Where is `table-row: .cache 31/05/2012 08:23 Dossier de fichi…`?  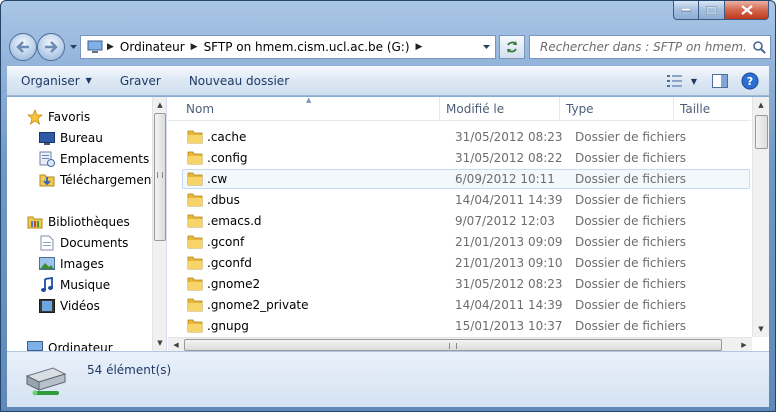
table-row: .cache 31/05/2012 08:23 Dossier de fichi… is located at coordinates (466, 137).